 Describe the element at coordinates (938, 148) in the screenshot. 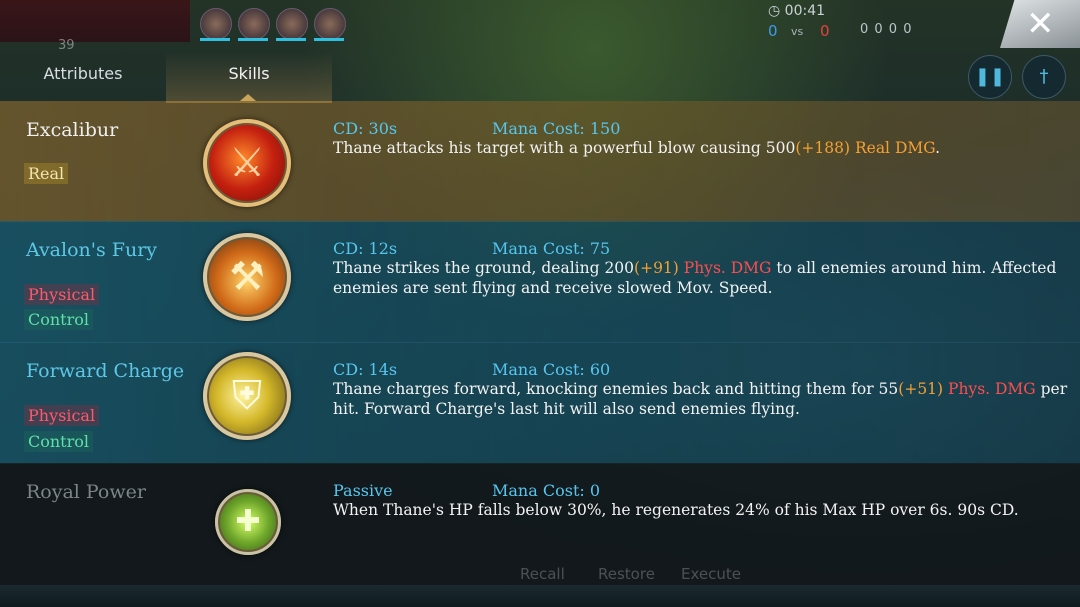

I see `desc-text: .` at that location.